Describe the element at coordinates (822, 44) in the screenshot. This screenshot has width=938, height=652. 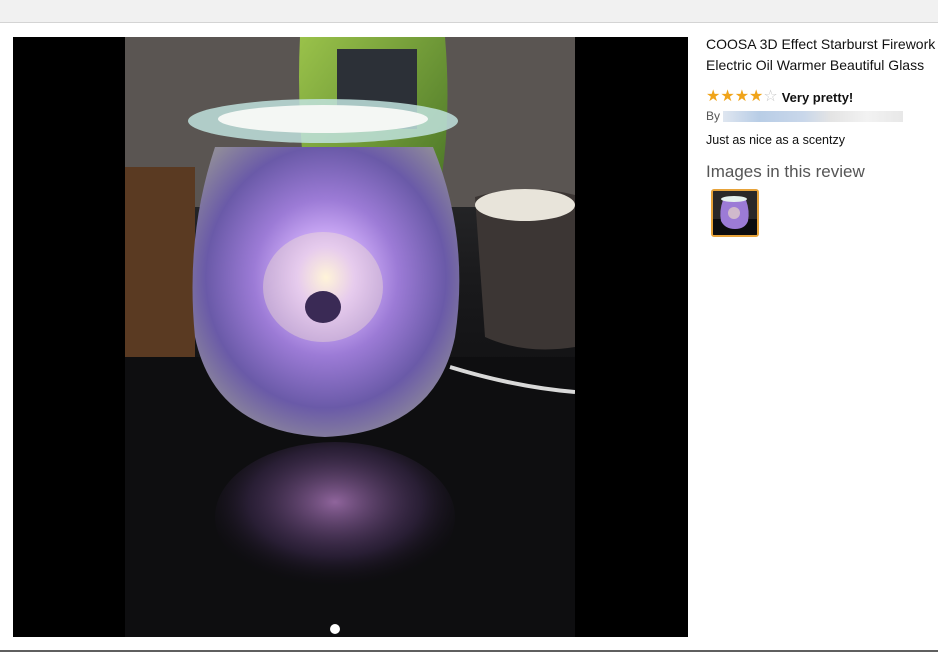
I see `product-title-line-1: COOSA 3D Effect Starburst Firework` at that location.